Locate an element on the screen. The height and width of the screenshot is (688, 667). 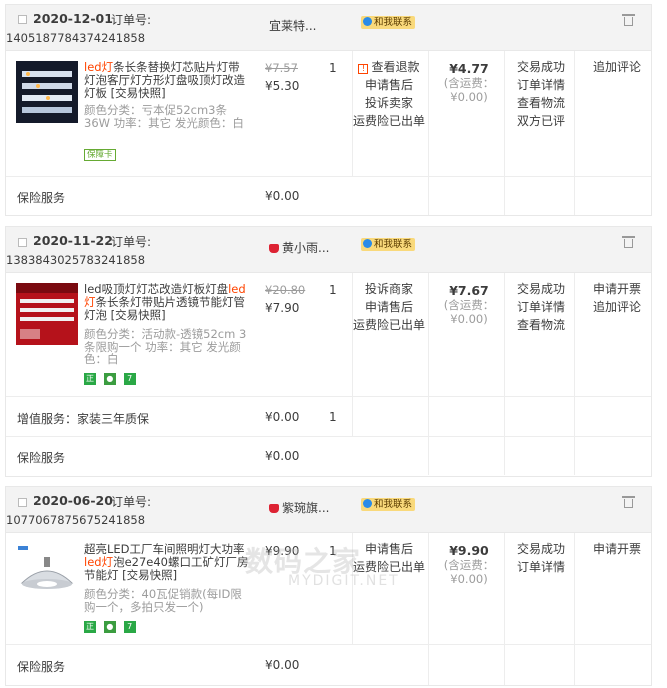
order-status: 交易成功 订单详情 查看物流 双方已评 is located at coordinates (541, 94).